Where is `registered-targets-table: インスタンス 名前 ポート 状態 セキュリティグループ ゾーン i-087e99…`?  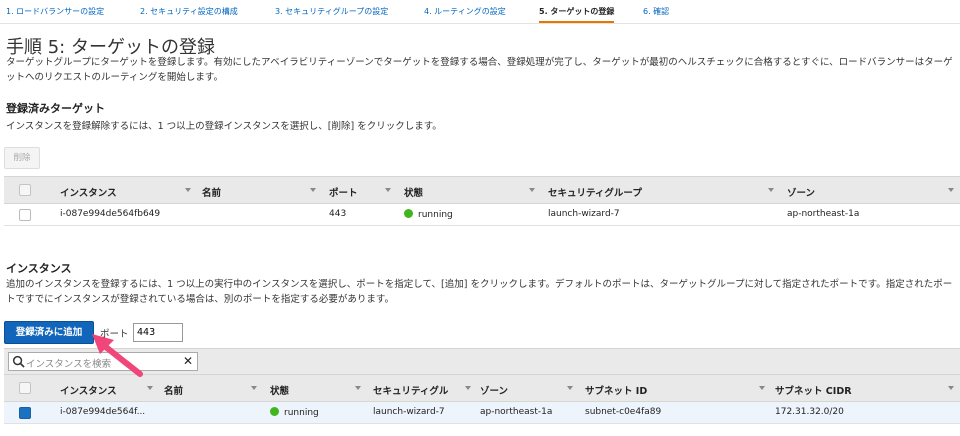
registered-targets-table: インスタンス 名前 ポート 状態 セキュリティグループ ゾーン i-087e99… is located at coordinates (482, 202).